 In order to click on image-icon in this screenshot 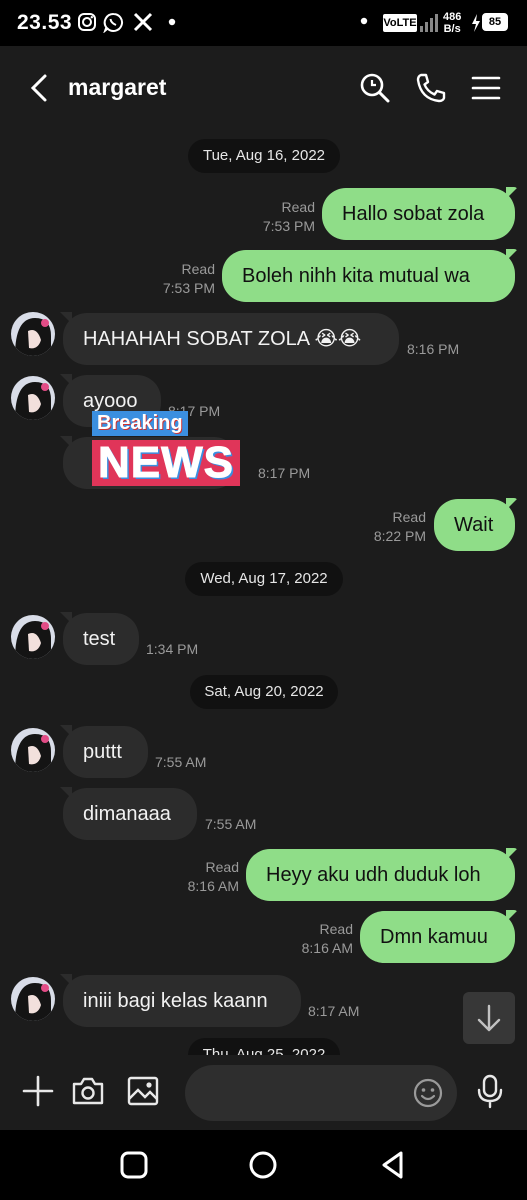, I will do `click(143, 1091)`.